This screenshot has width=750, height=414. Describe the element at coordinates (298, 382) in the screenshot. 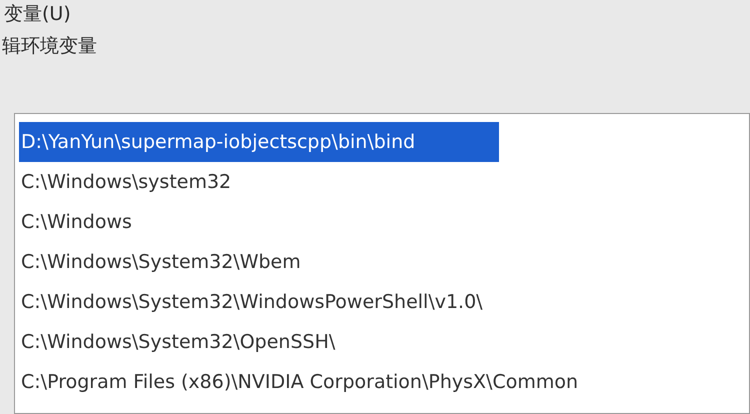

I see `path-list-item: C:\Program Files (x86)\NVIDIA Corporation\PhysX\Common` at that location.